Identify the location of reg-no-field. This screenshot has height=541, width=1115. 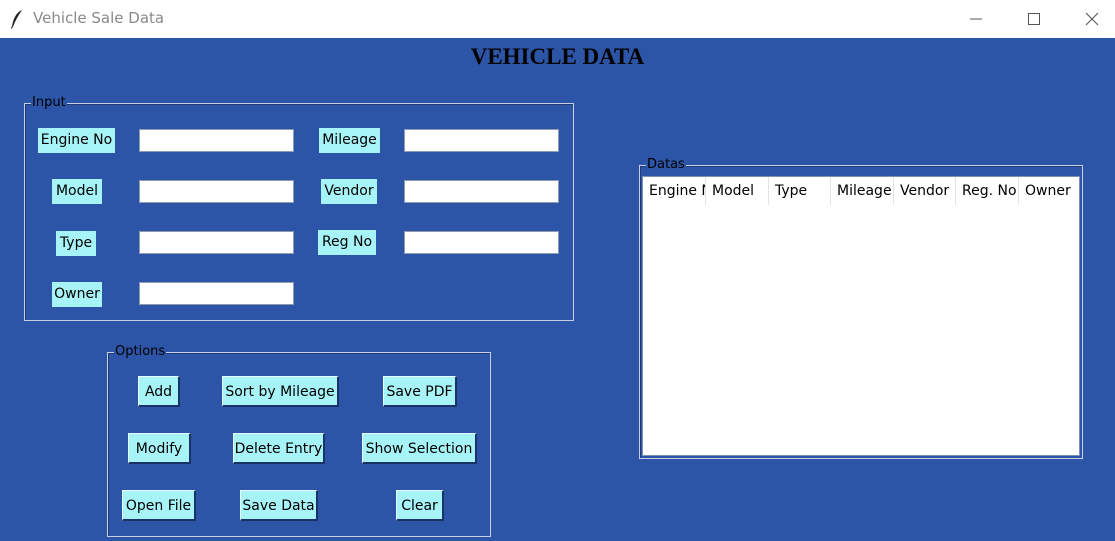
(481, 242).